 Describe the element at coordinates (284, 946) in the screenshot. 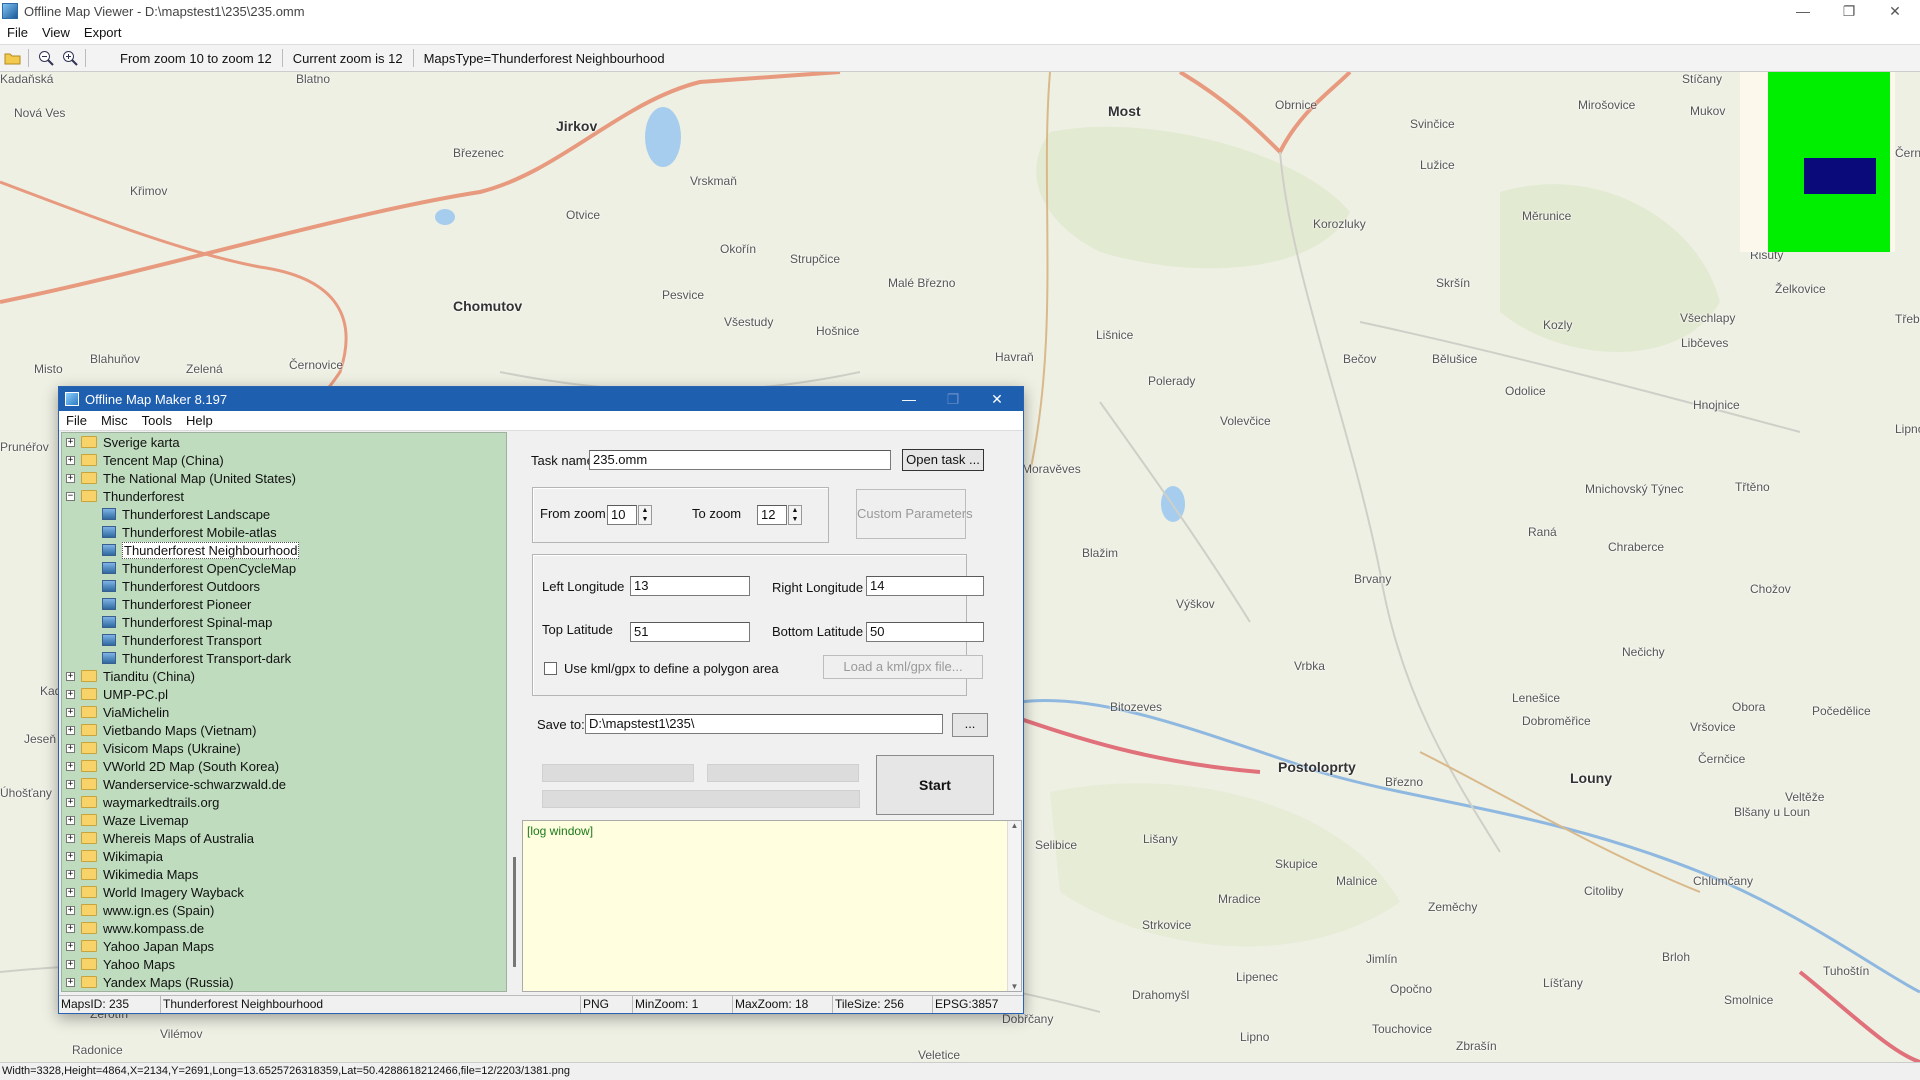

I see `tree-folder-item: + Yahoo Japan Maps` at that location.